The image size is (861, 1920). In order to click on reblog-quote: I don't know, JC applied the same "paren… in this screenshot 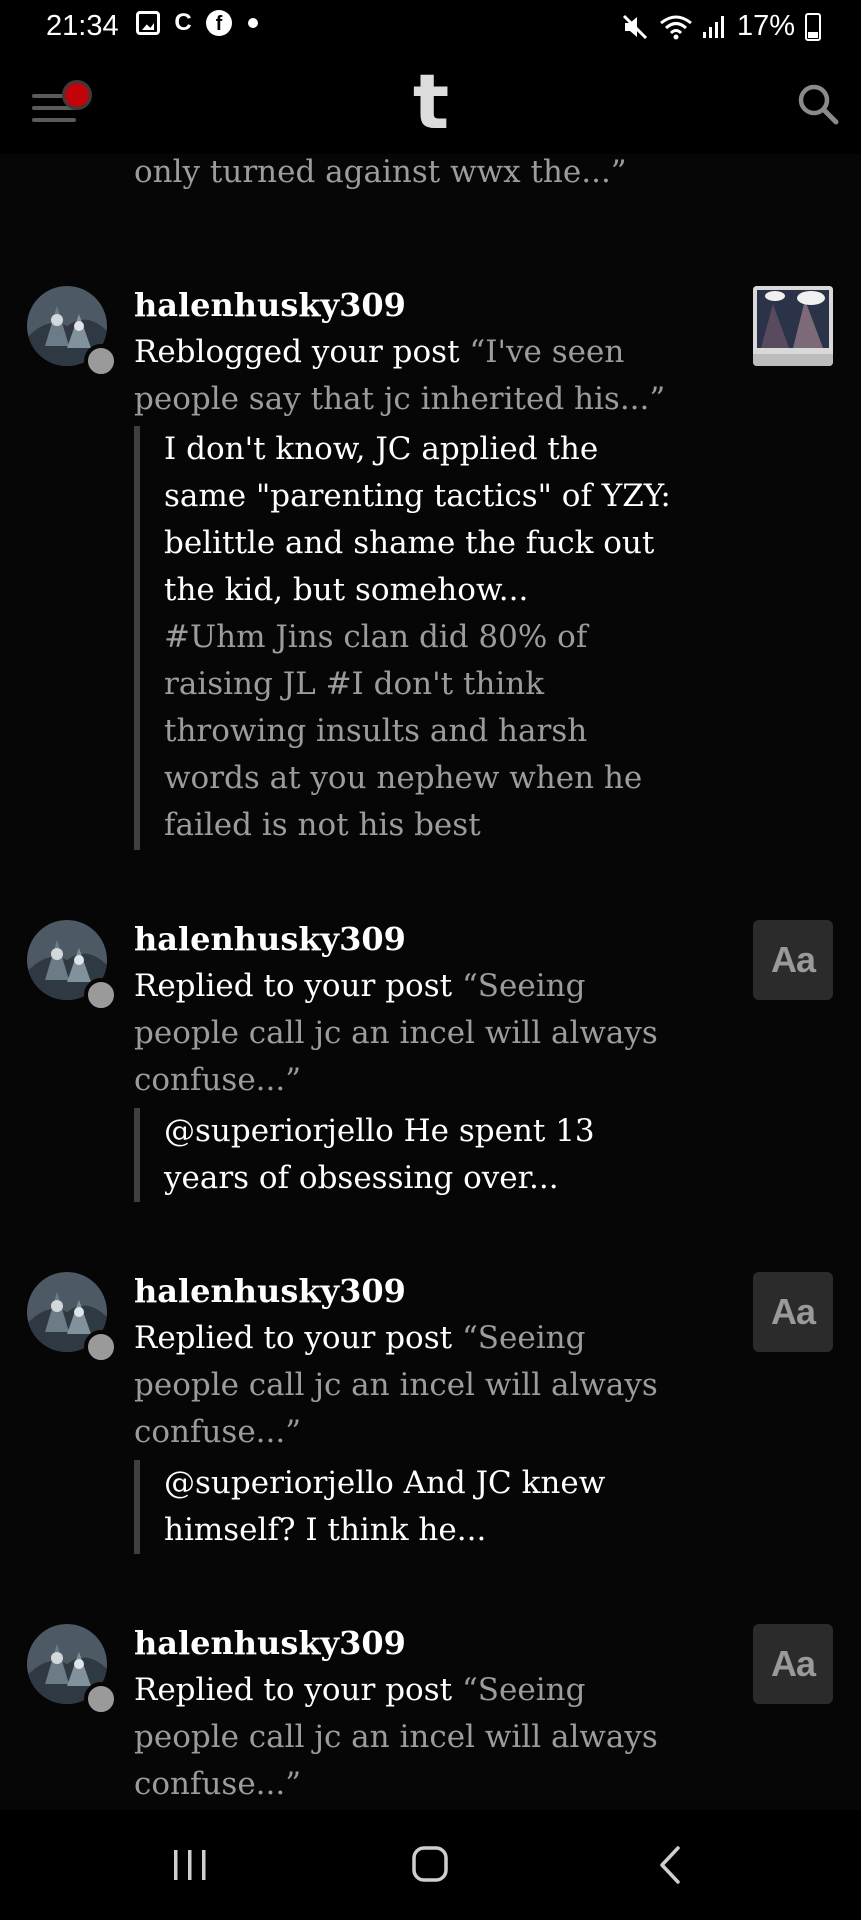, I will do `click(404, 638)`.